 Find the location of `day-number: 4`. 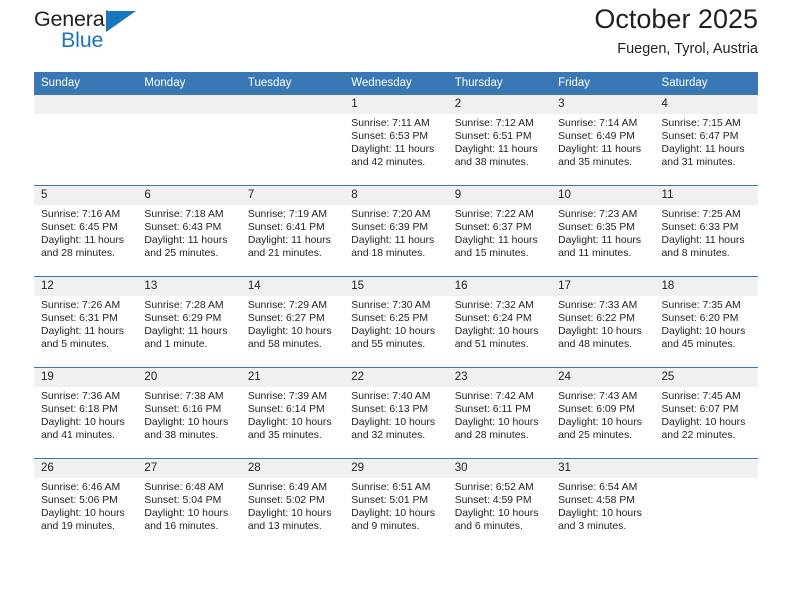

day-number: 4 is located at coordinates (706, 104).